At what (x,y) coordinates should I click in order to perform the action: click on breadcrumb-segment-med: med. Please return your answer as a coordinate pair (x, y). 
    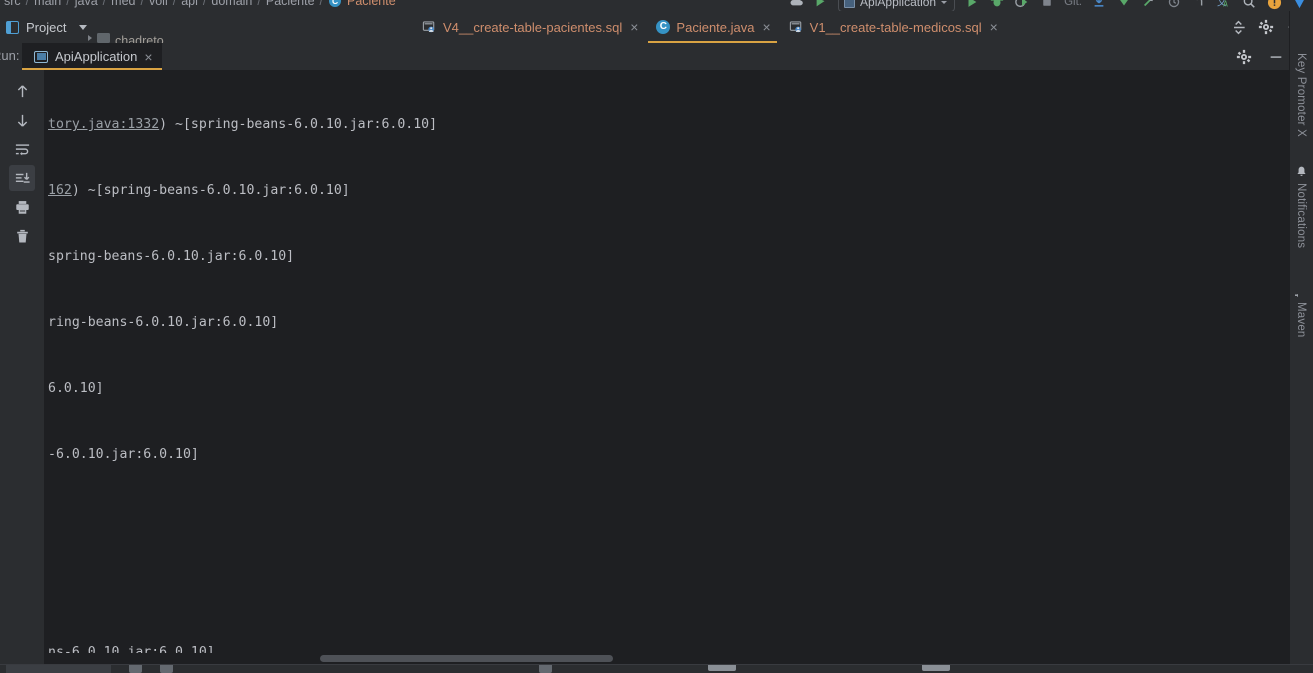
    Looking at the image, I should click on (123, 4).